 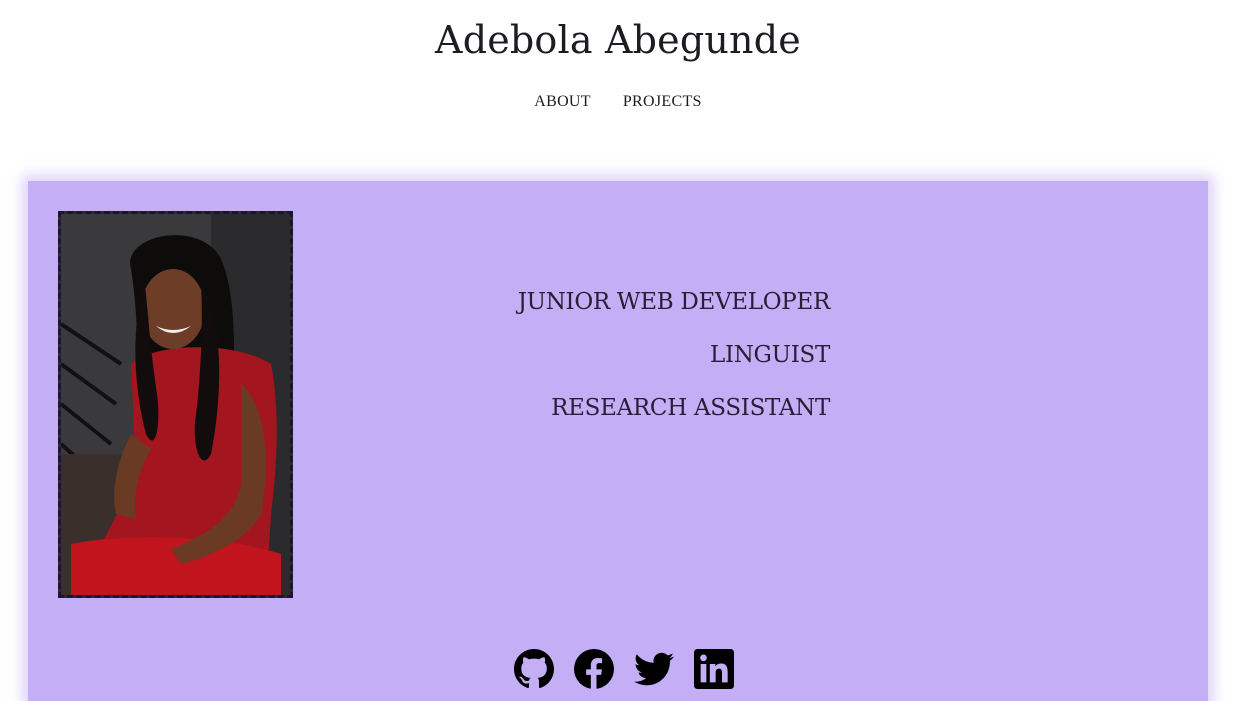 What do you see at coordinates (618, 40) in the screenshot?
I see `site-title: Adebola Abegunde` at bounding box center [618, 40].